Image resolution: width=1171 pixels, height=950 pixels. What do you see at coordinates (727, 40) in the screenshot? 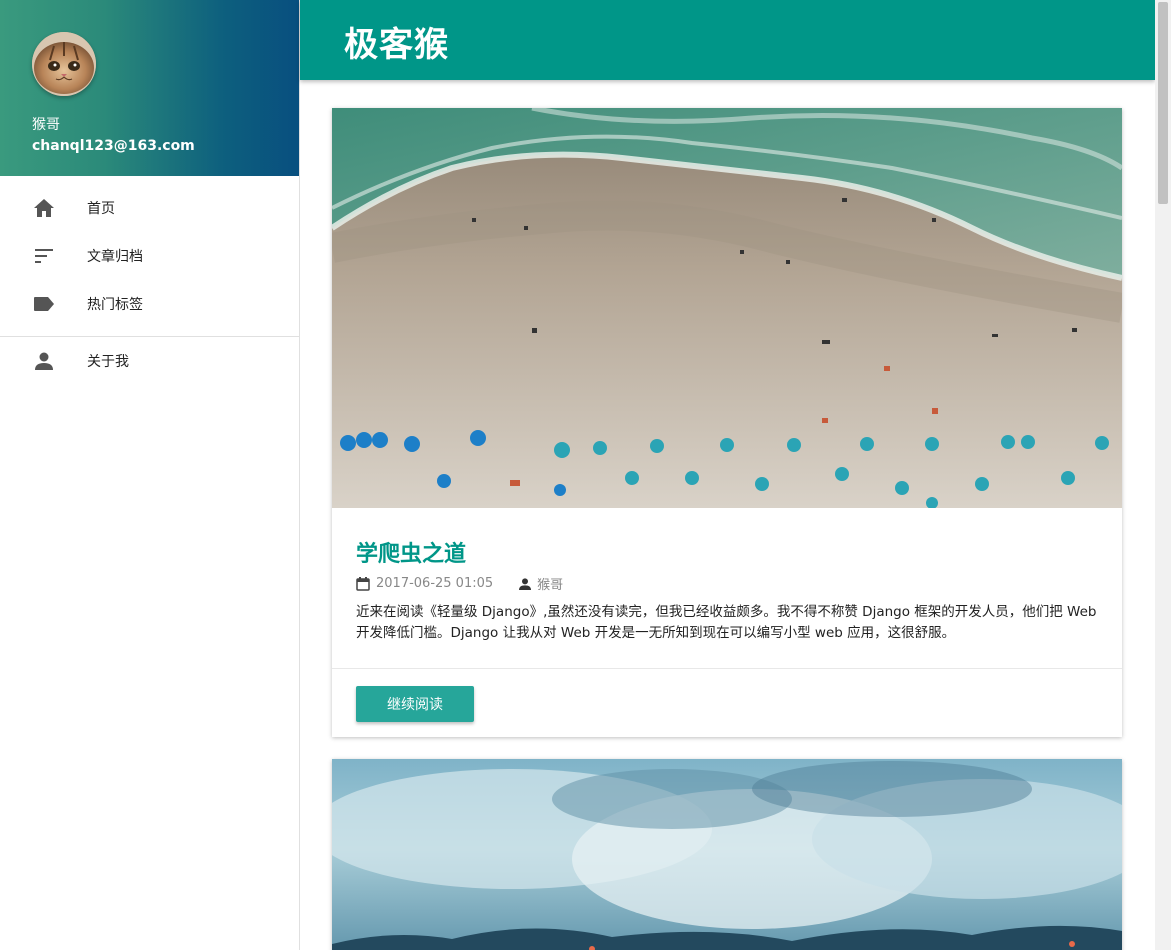
I see `app-bar: 极客猴` at bounding box center [727, 40].